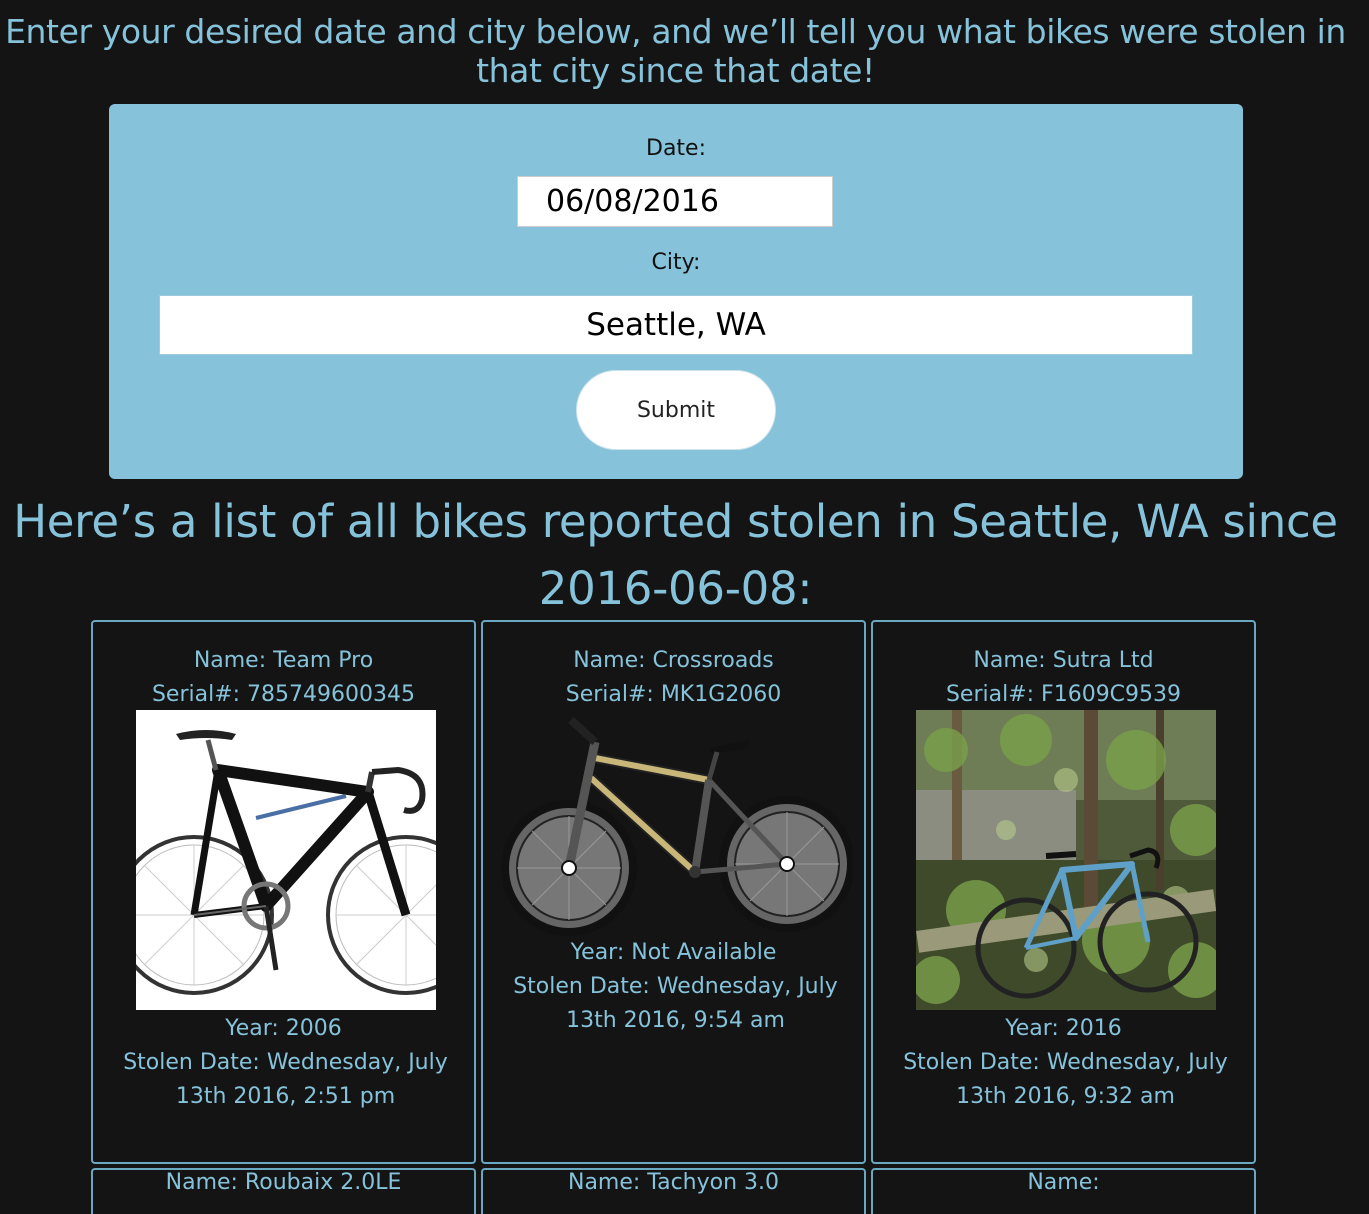 The width and height of the screenshot is (1369, 1214). What do you see at coordinates (673, 952) in the screenshot?
I see `bike-year: Year: Not Available` at bounding box center [673, 952].